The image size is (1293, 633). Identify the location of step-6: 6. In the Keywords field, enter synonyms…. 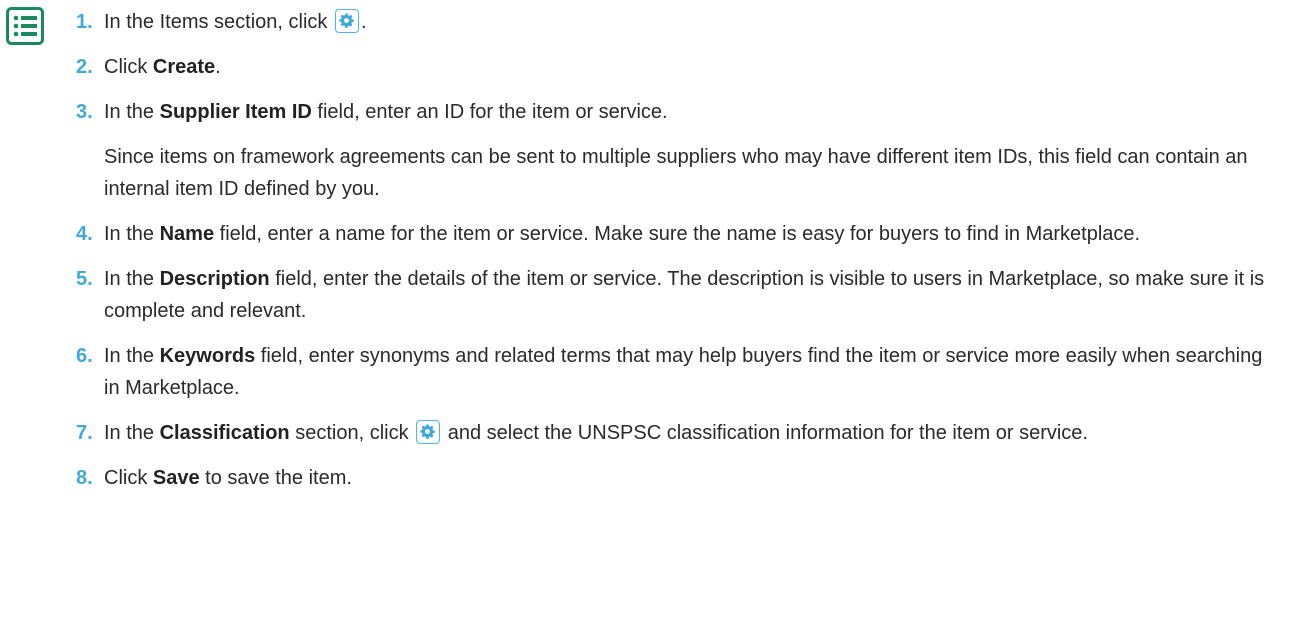
(676, 372).